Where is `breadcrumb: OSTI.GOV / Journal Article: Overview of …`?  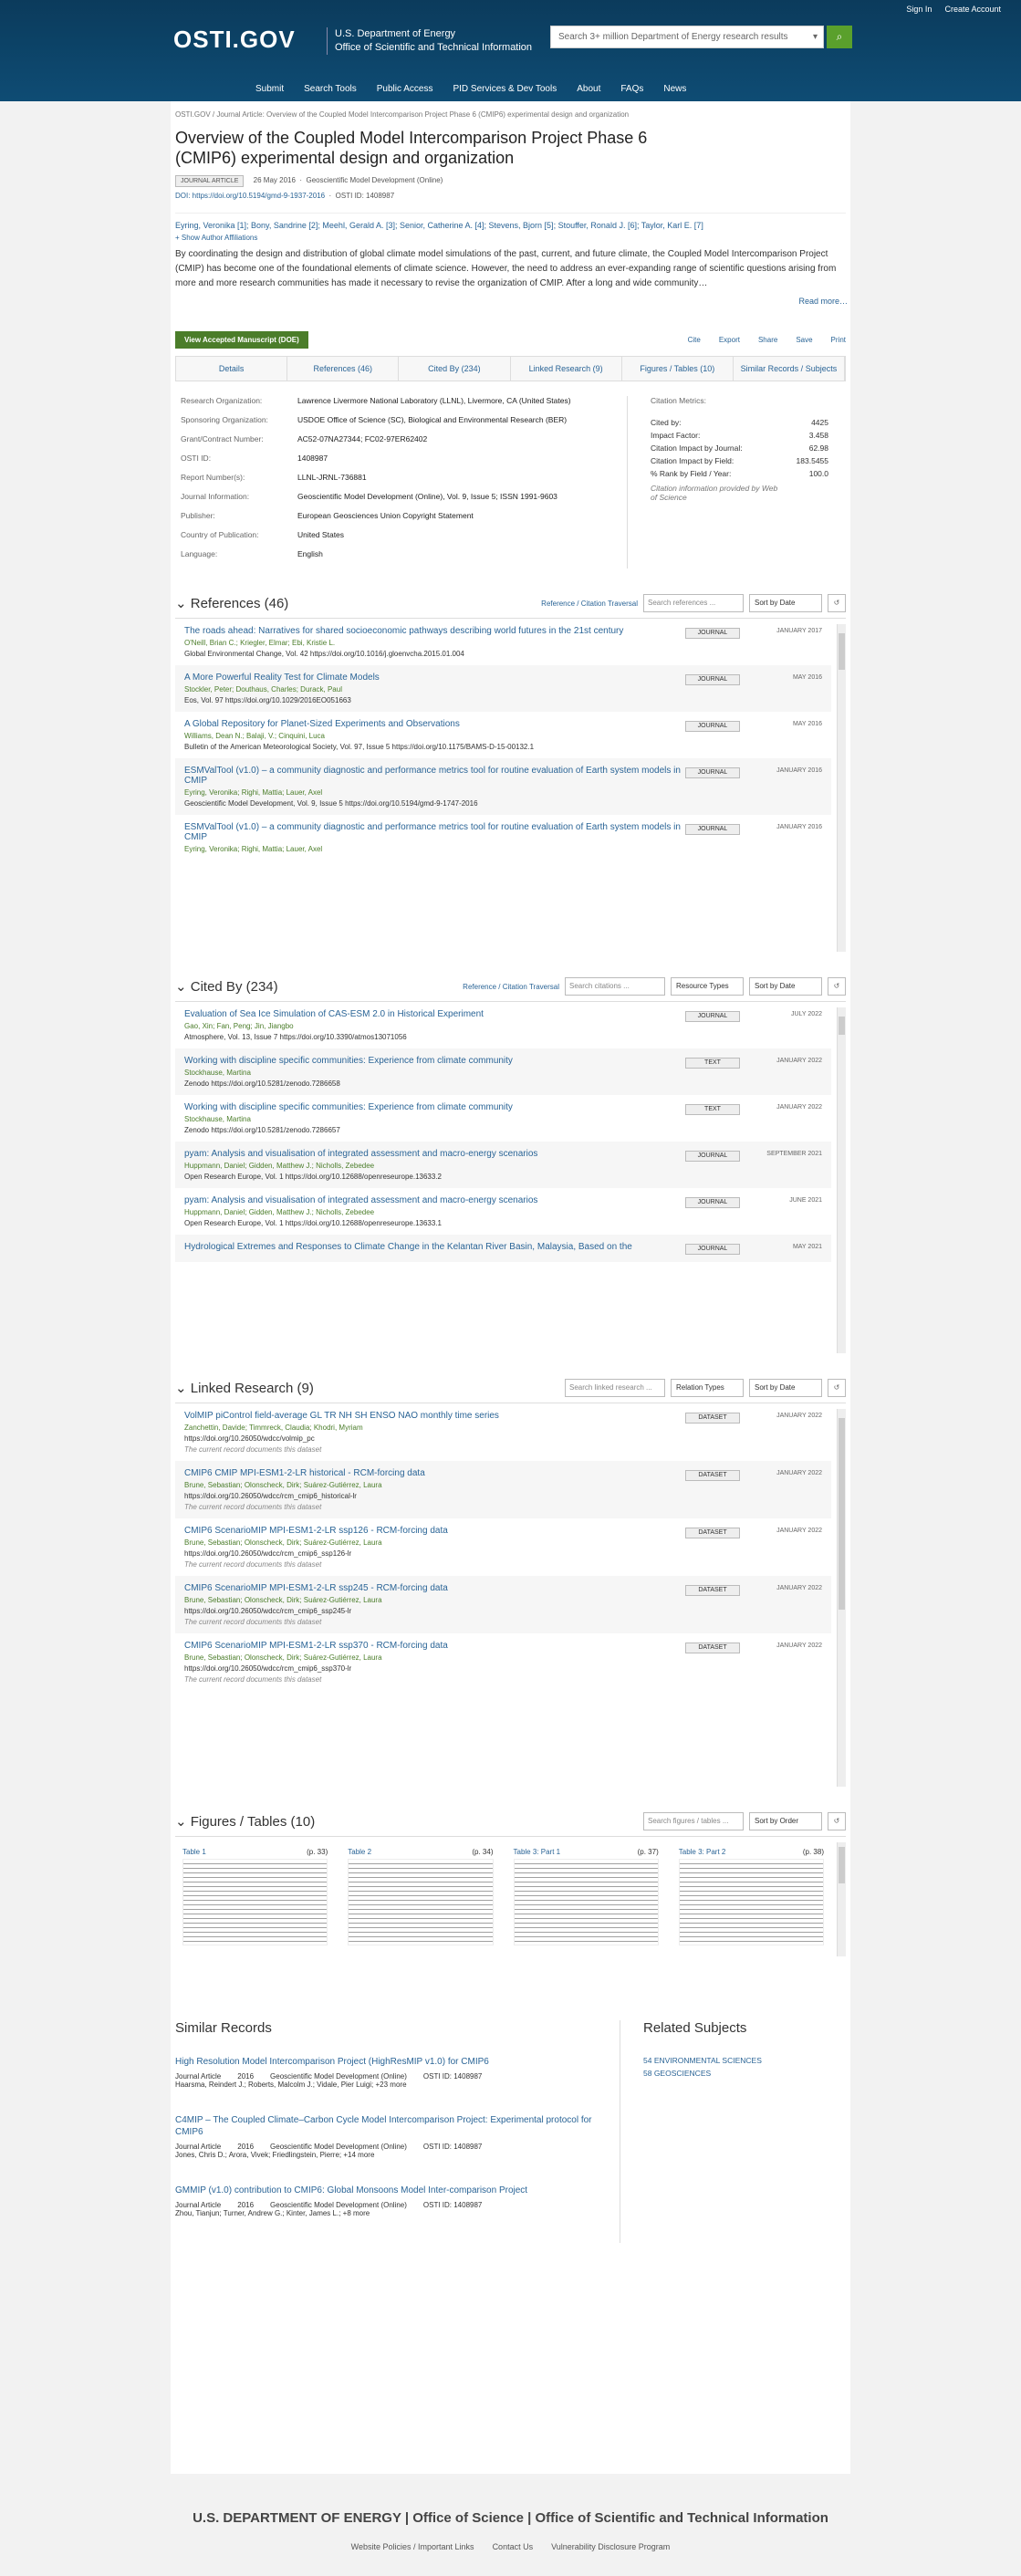 breadcrumb: OSTI.GOV / Journal Article: Overview of … is located at coordinates (510, 110).